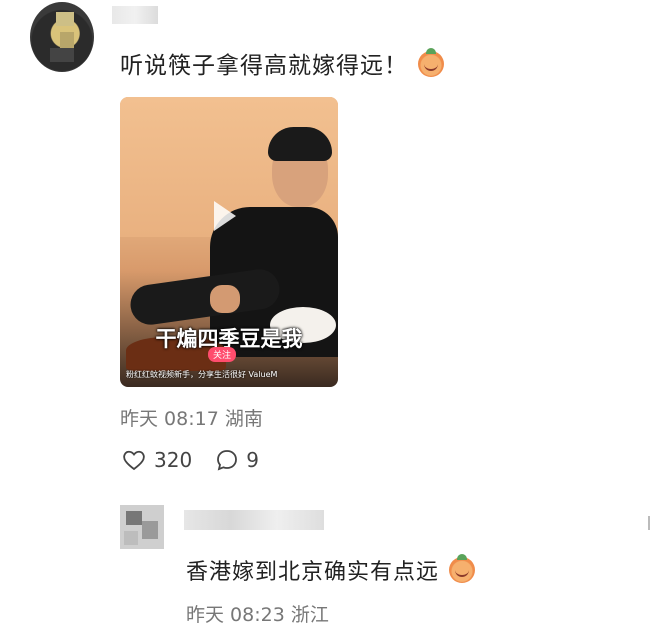  Describe the element at coordinates (652, 523) in the screenshot. I see `more-options-icon` at that location.